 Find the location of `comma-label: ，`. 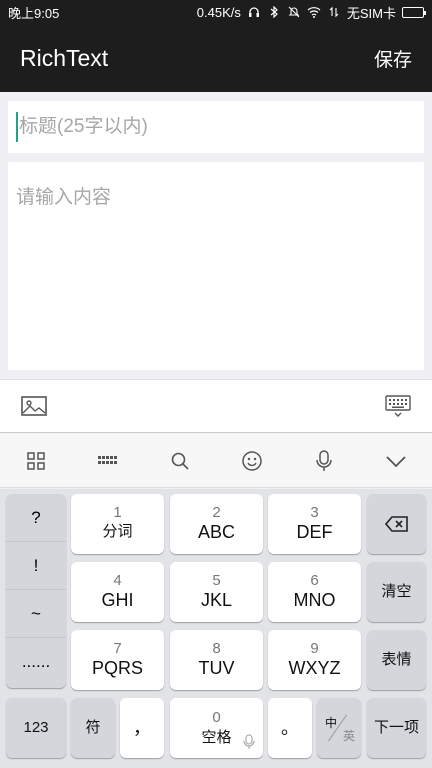

comma-label: ， is located at coordinates (142, 728).